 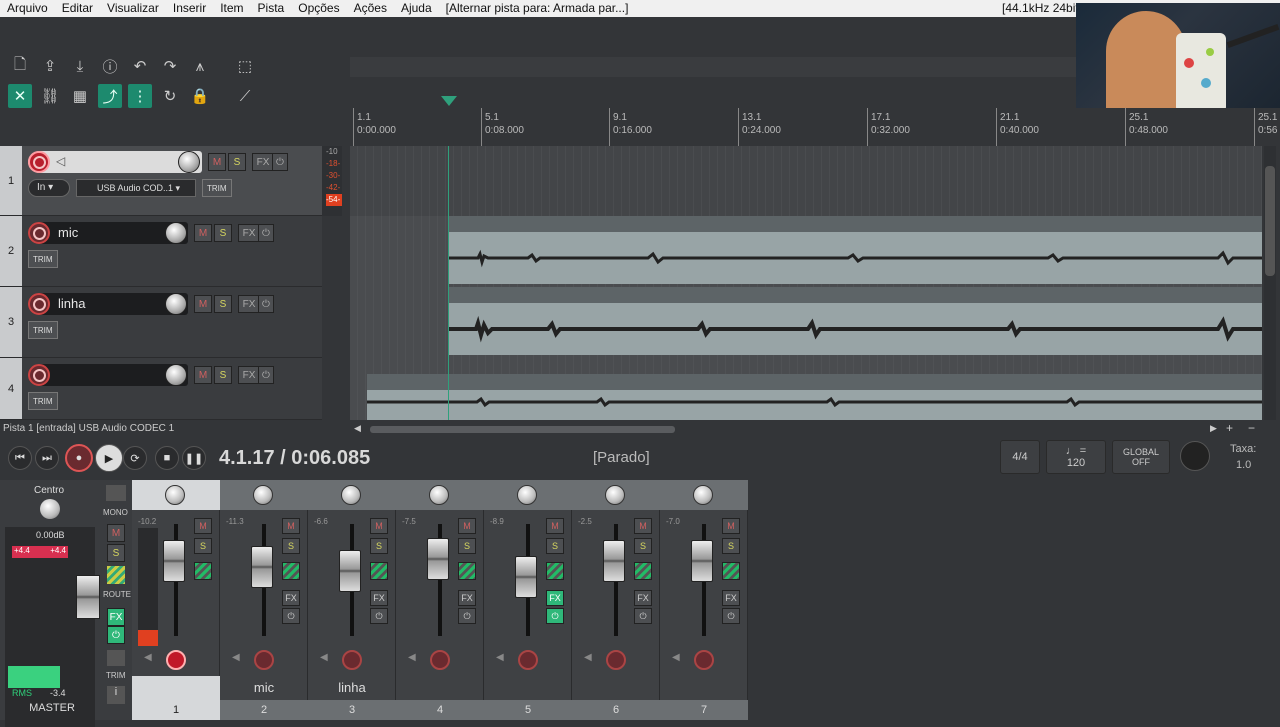 I want to click on go-to-end-button: ⏭, so click(x=47, y=458).